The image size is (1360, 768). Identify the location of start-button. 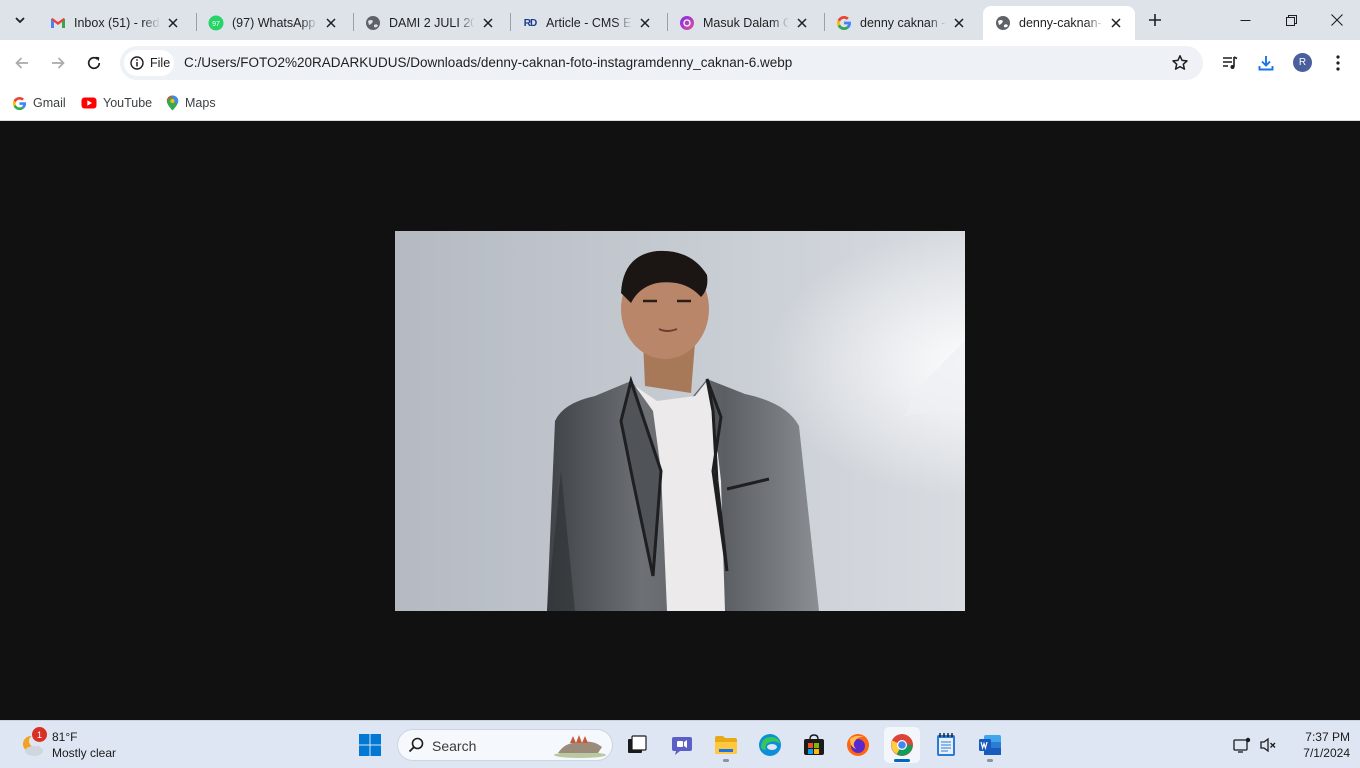
(370, 745).